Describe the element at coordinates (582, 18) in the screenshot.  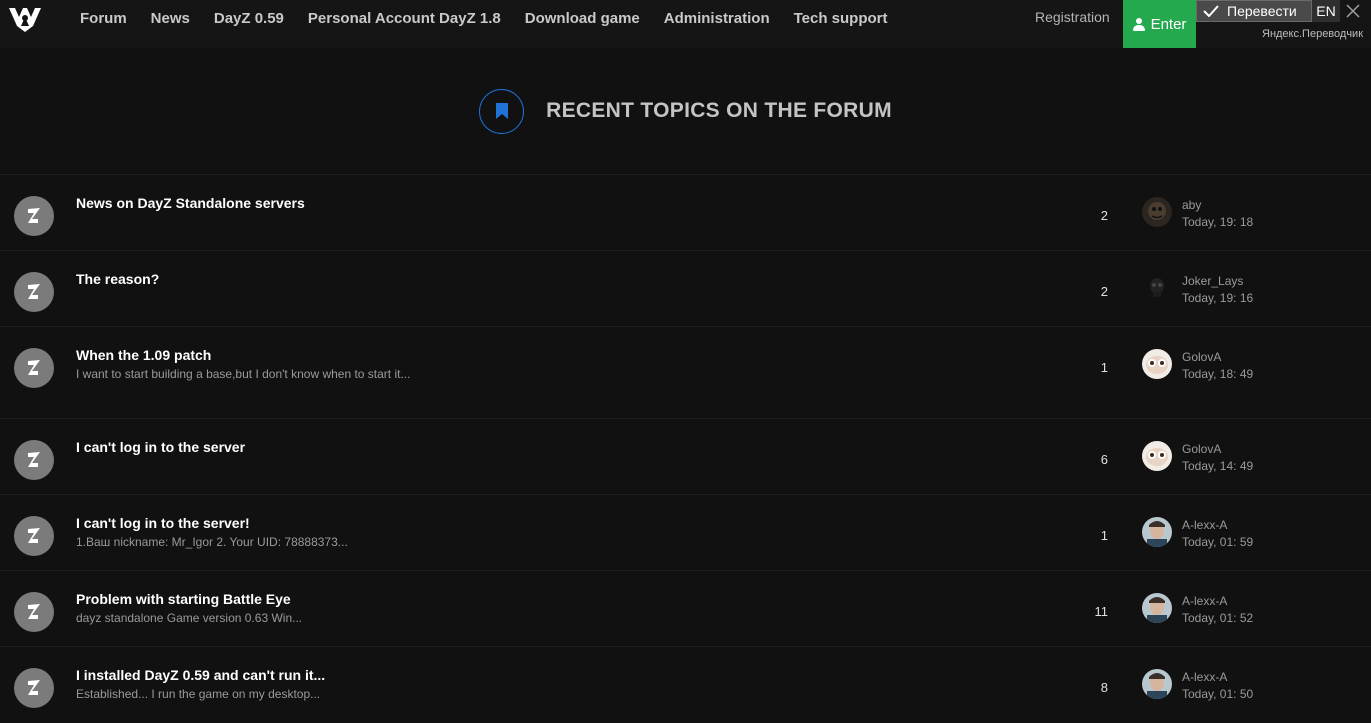
I see `nav-item-download-game: Download game` at that location.